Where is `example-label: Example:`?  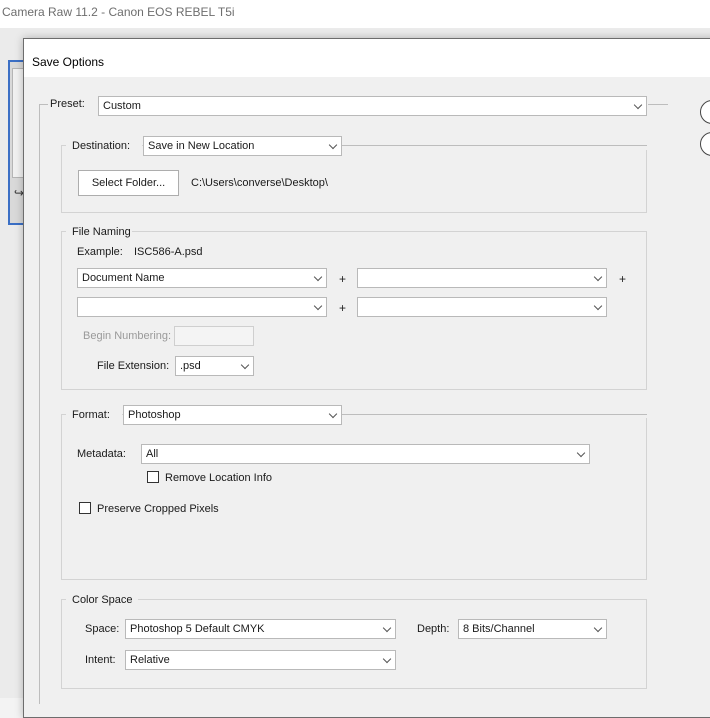
example-label: Example: is located at coordinates (100, 252).